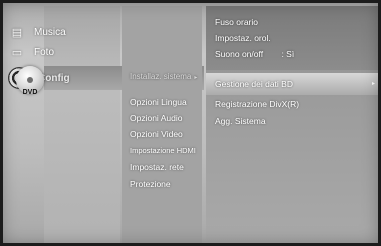 The image size is (381, 246). Describe the element at coordinates (17, 32) in the screenshot. I see `music-icon: ▤` at that location.